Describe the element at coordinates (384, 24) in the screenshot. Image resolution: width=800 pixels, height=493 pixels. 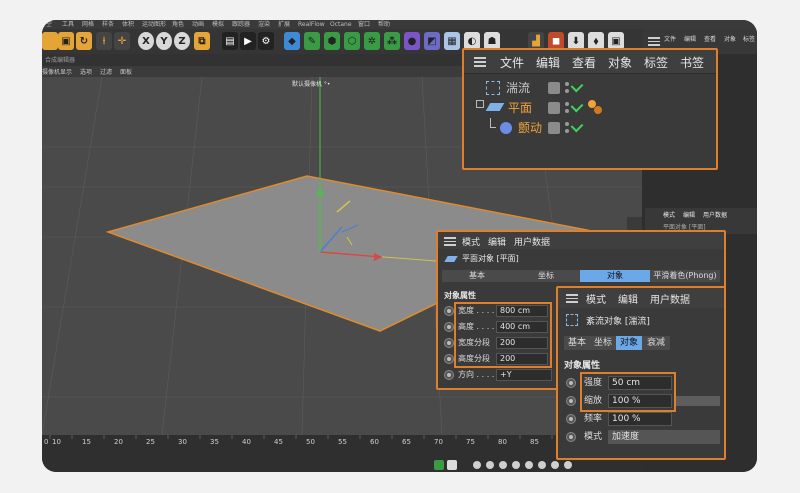
I see `menu-help: 帮助` at that location.